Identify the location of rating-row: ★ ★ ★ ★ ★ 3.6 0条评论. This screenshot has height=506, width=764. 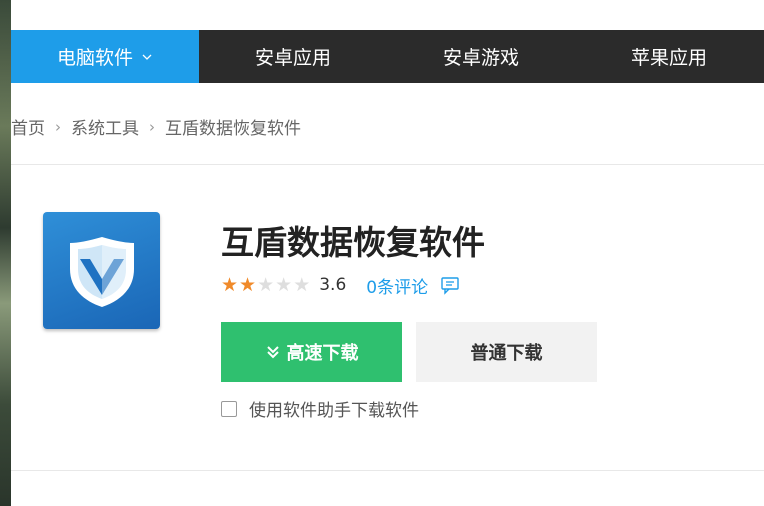
(340, 285).